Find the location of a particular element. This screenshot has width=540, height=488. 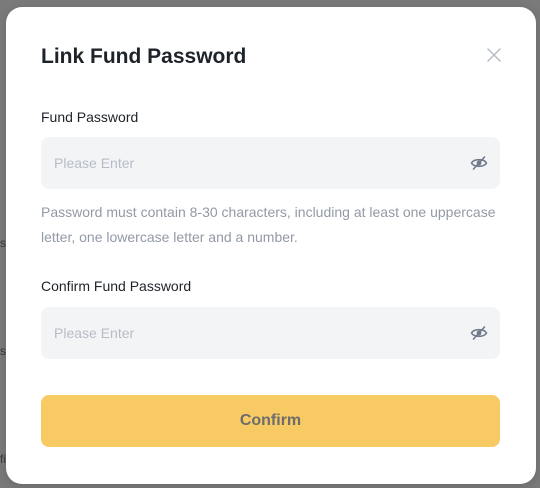

confirm-fund-password-field is located at coordinates (270, 333).